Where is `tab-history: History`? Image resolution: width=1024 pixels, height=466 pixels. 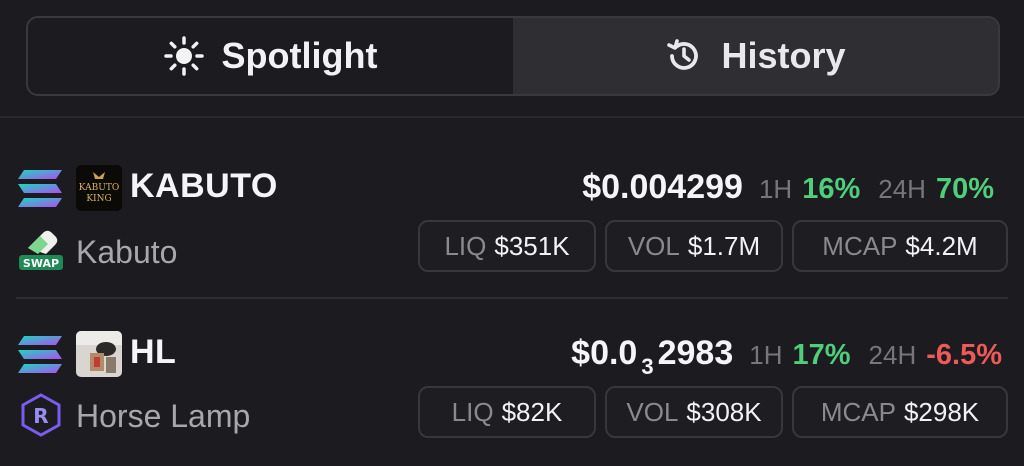
tab-history: History is located at coordinates (755, 56).